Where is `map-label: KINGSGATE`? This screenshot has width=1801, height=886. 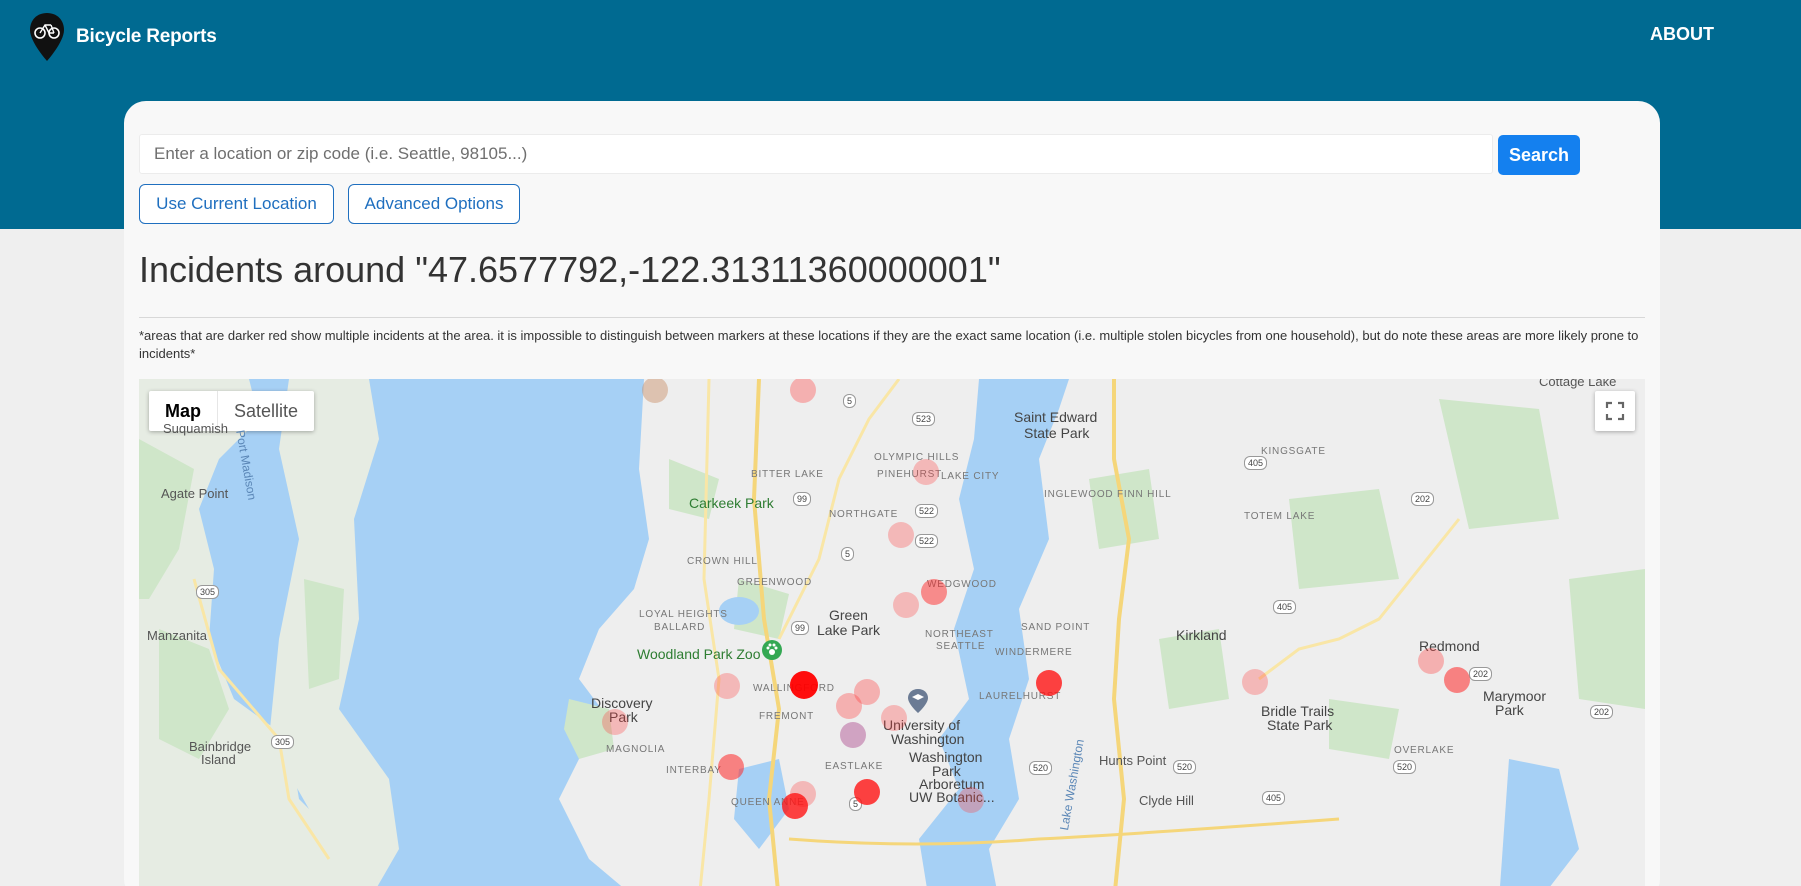
map-label: KINGSGATE is located at coordinates (1293, 451).